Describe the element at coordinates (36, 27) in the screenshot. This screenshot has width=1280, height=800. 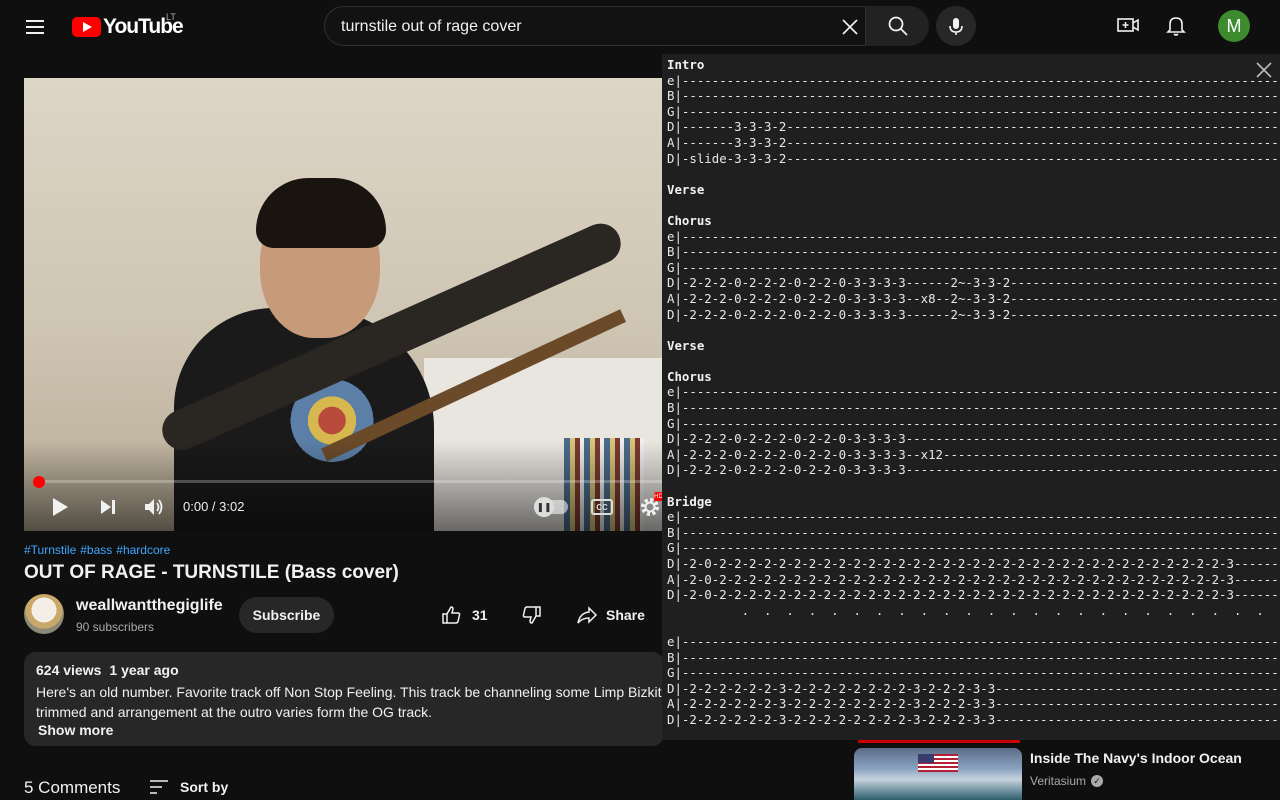
I see `menu-icon` at that location.